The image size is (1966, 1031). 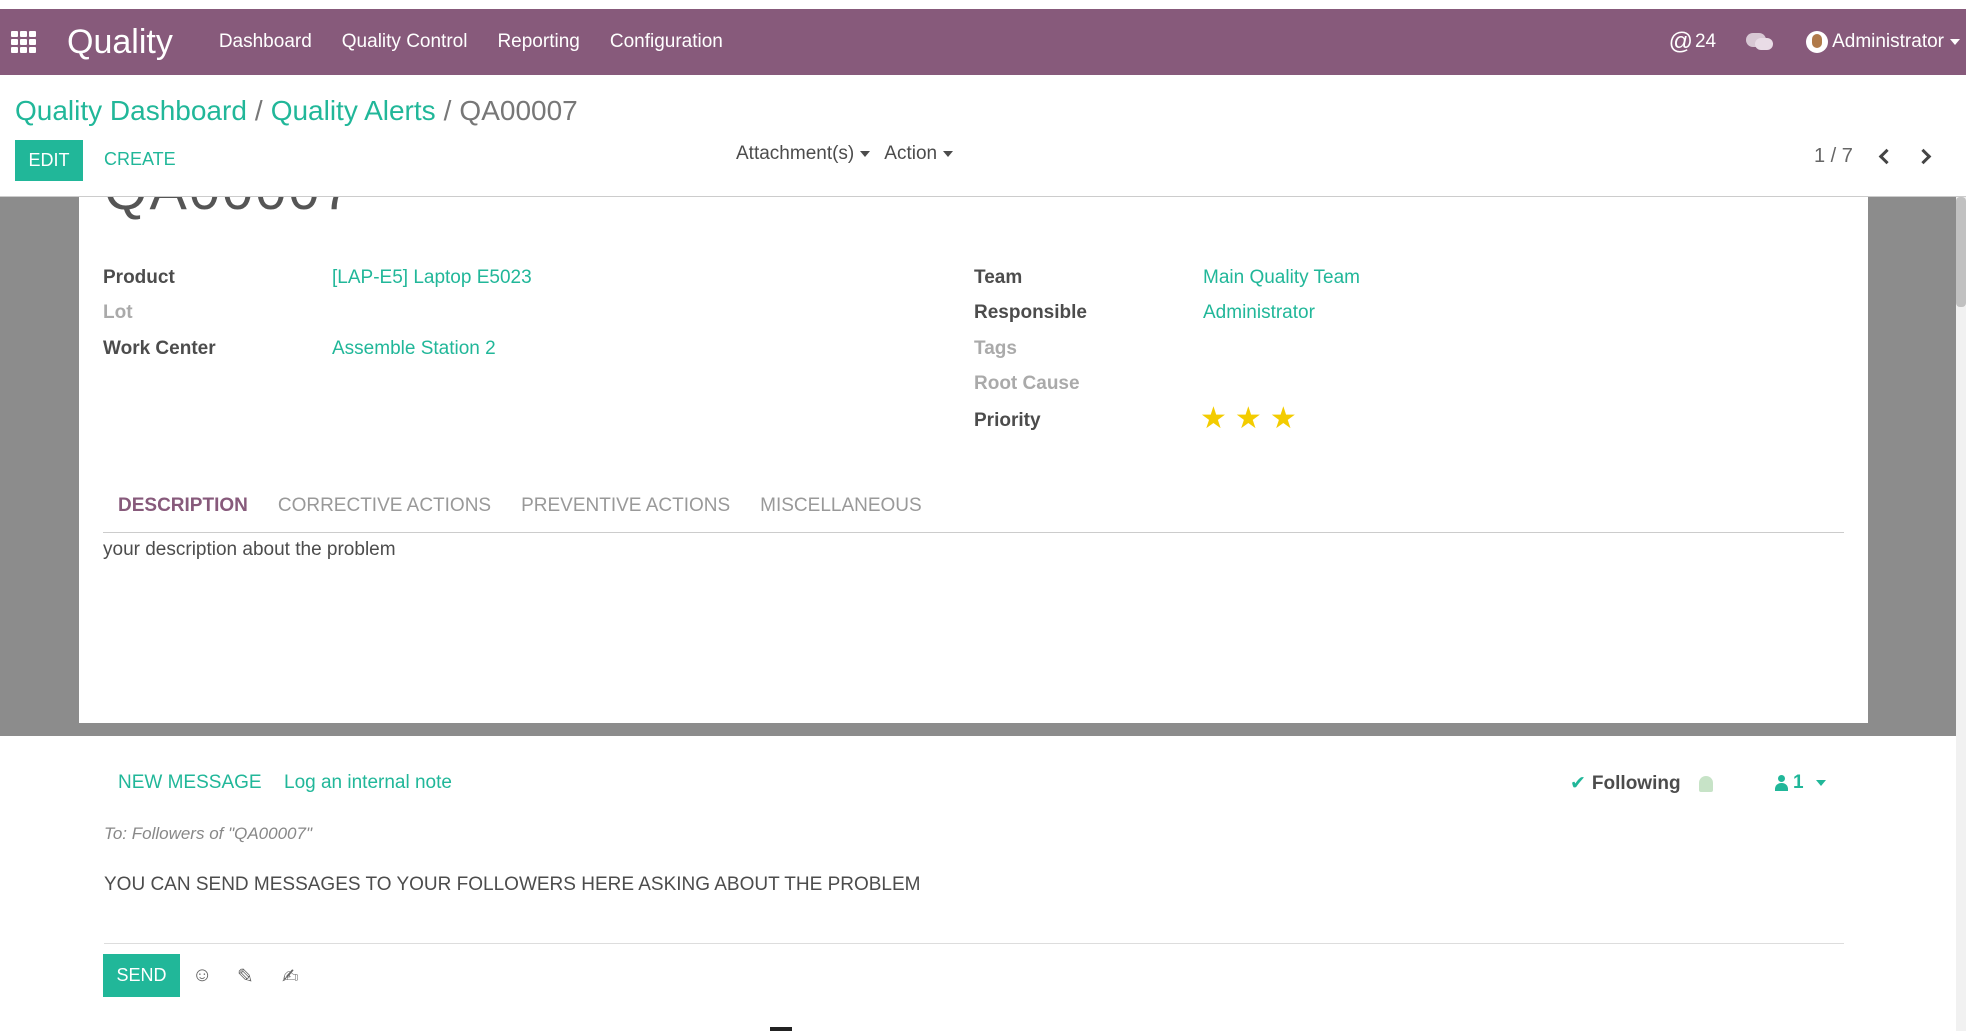 I want to click on pager-value: 1 / 7, so click(x=1833, y=156).